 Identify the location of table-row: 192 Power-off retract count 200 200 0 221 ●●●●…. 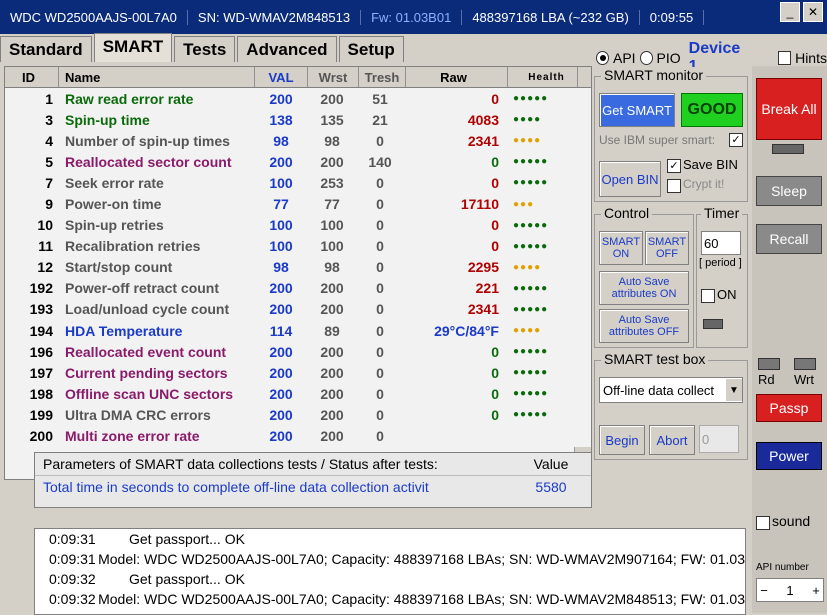
(298, 288).